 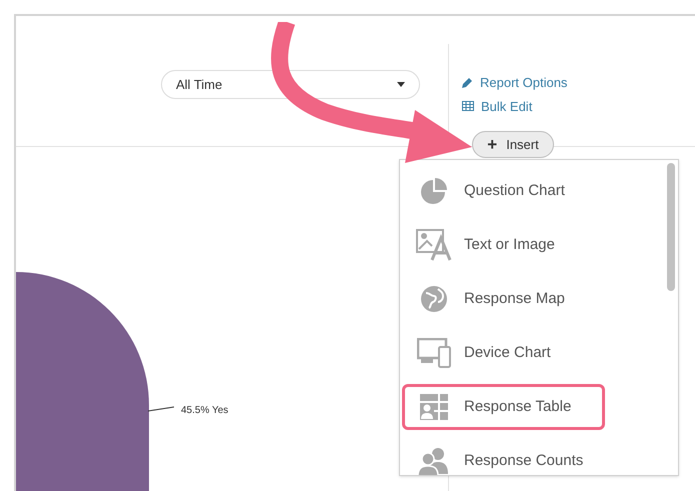 I want to click on pie-chart-icon, so click(x=434, y=191).